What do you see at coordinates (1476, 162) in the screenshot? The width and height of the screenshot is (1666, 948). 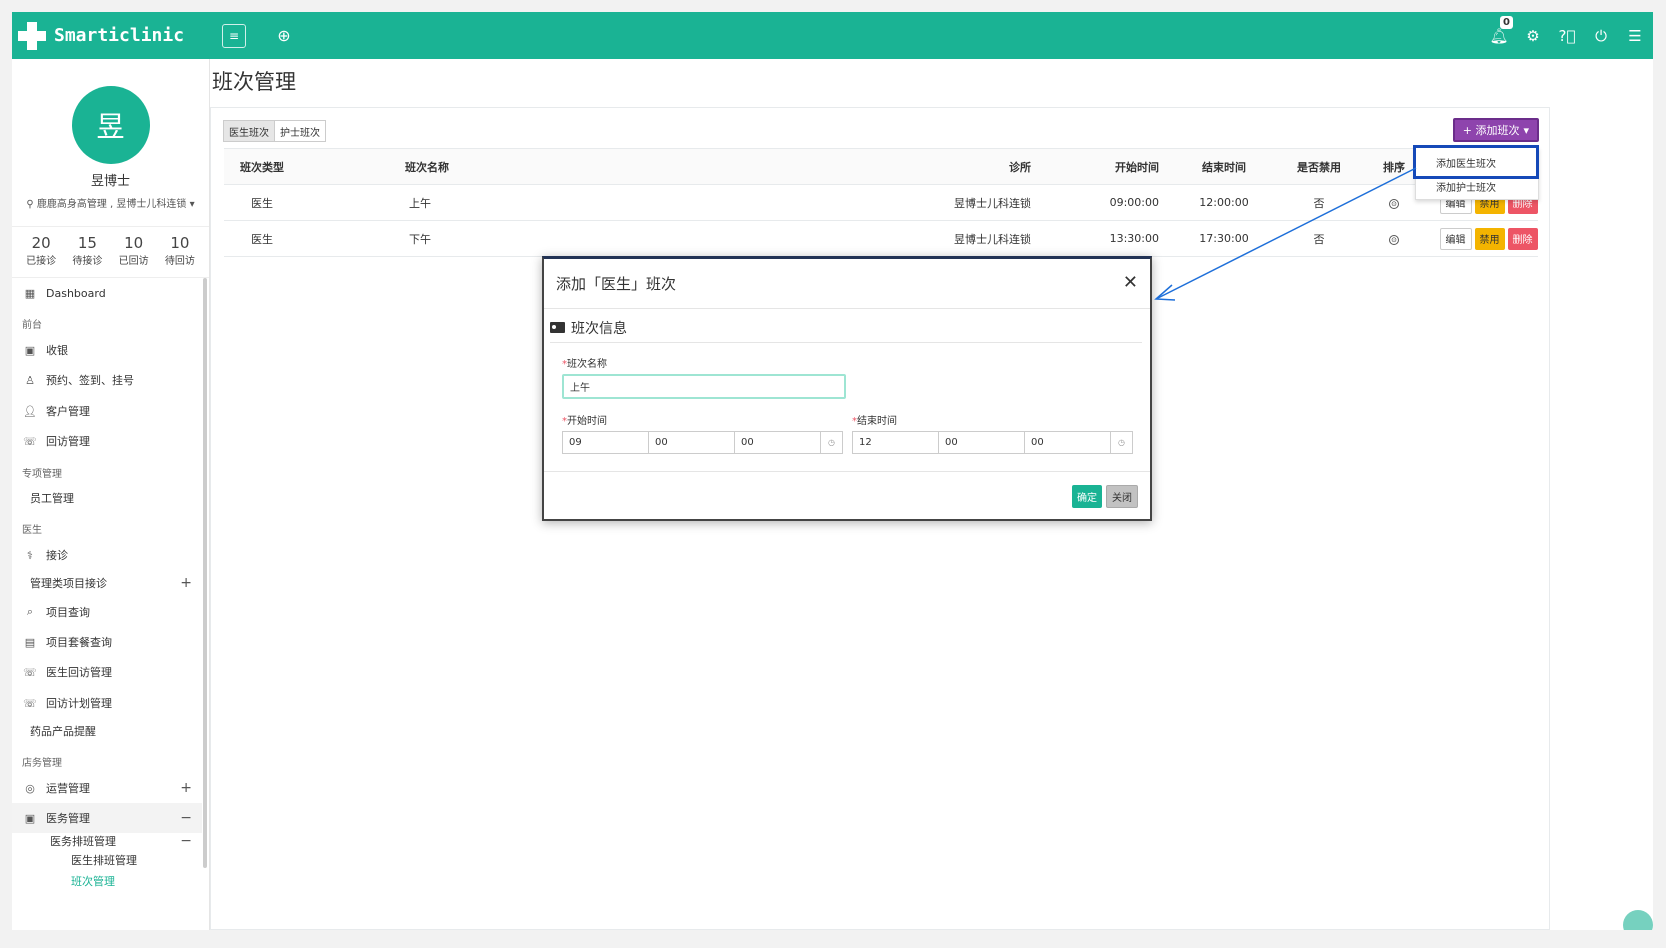 I see `annotation-highlight-box` at bounding box center [1476, 162].